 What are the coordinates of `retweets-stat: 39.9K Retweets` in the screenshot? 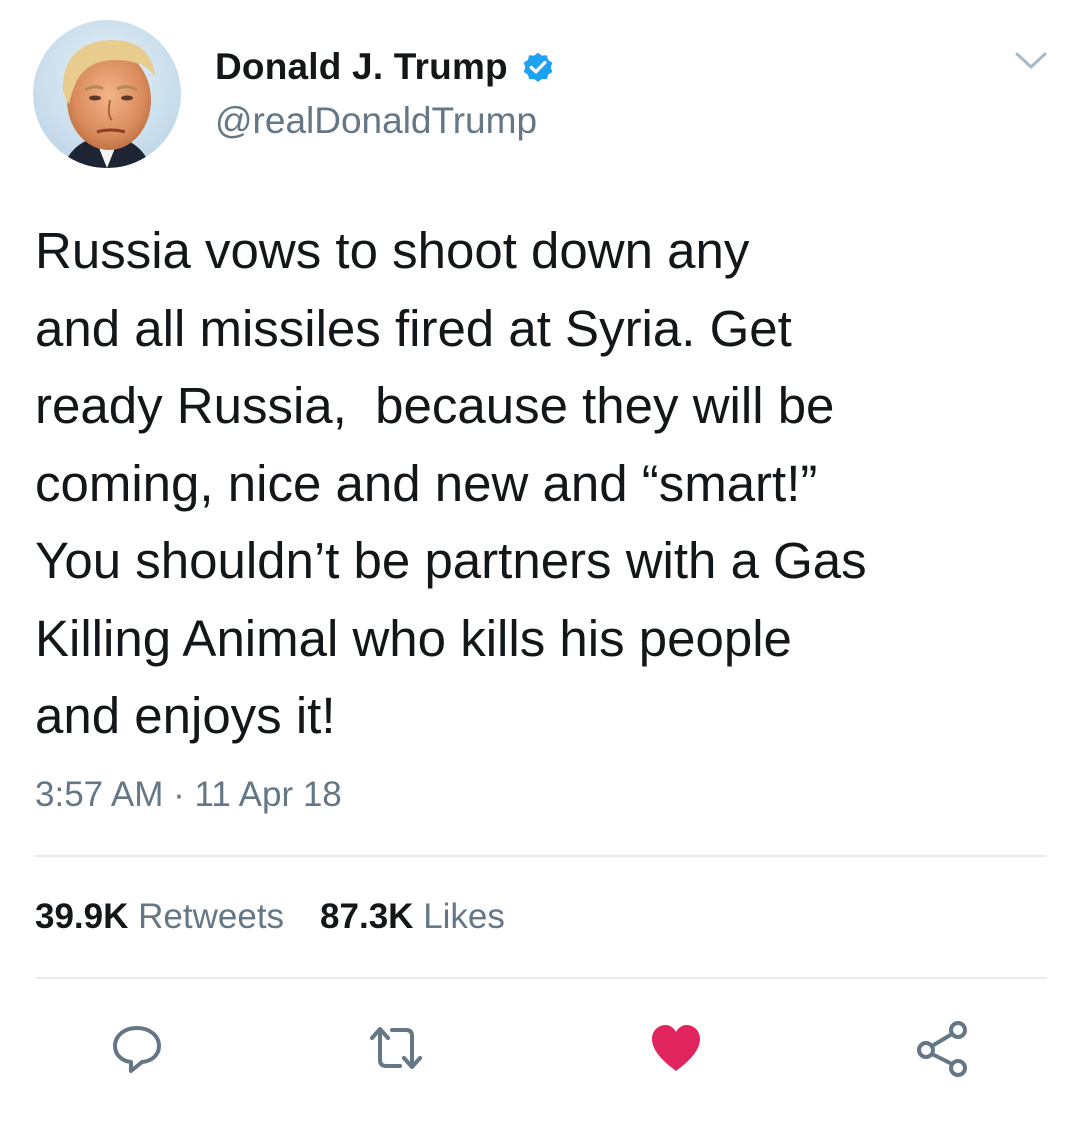 It's located at (159, 917).